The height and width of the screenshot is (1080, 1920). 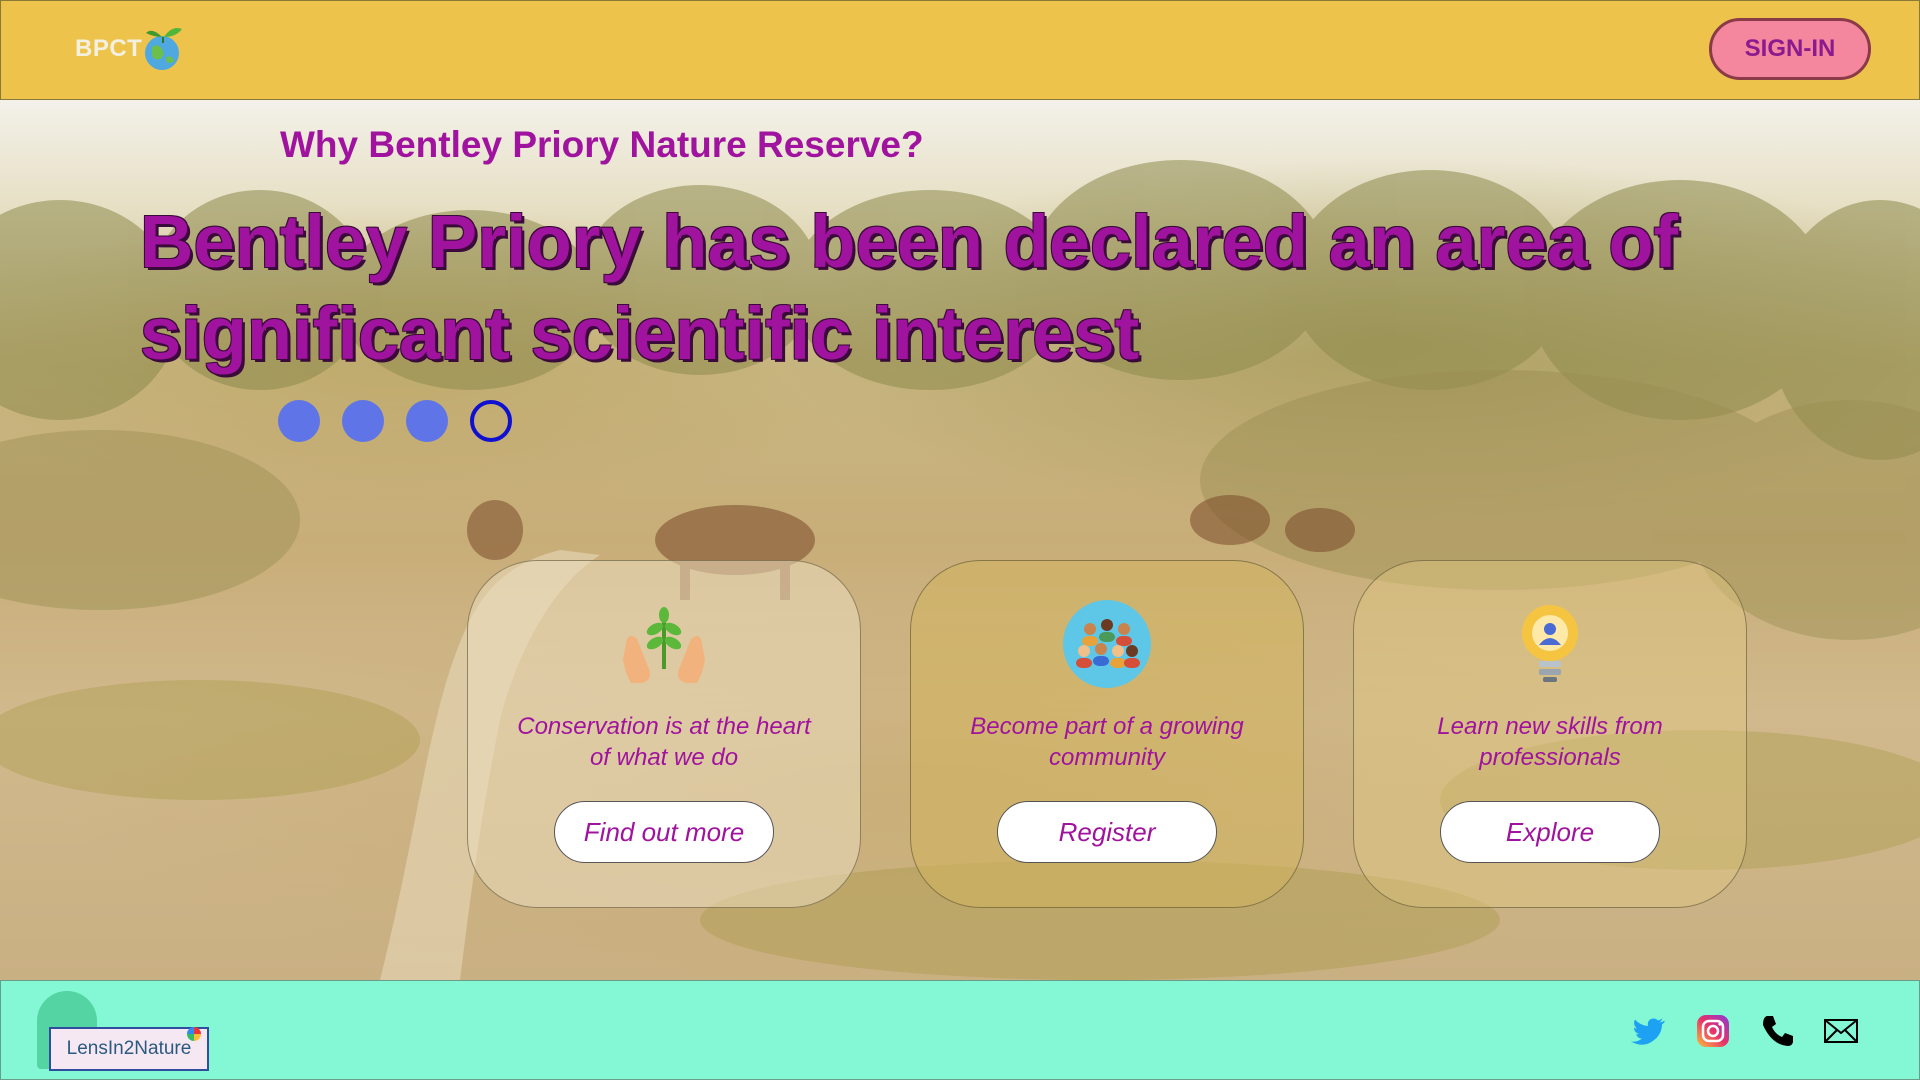 I want to click on instagram-icon, so click(x=1713, y=1031).